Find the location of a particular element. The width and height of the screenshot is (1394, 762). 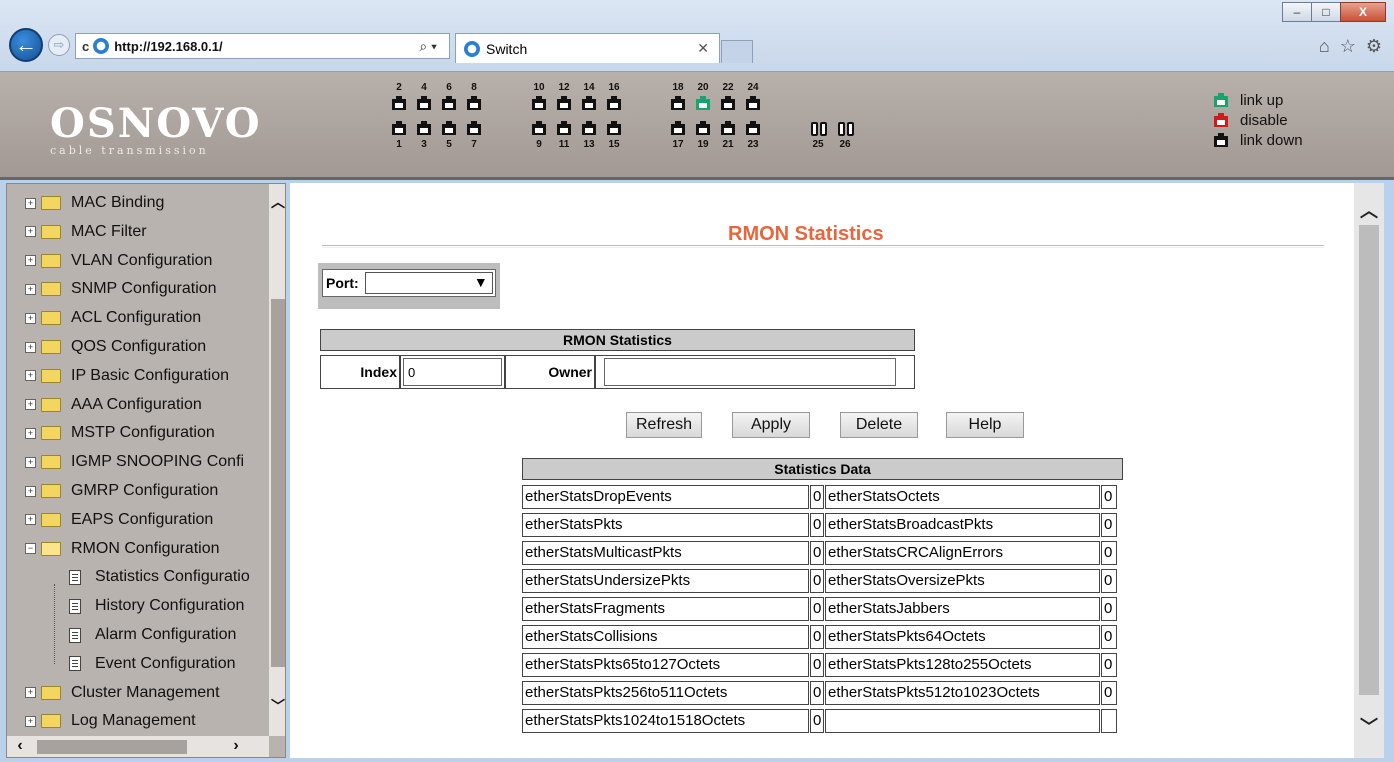

sidebar-item: Event Configuration is located at coordinates (121, 664).